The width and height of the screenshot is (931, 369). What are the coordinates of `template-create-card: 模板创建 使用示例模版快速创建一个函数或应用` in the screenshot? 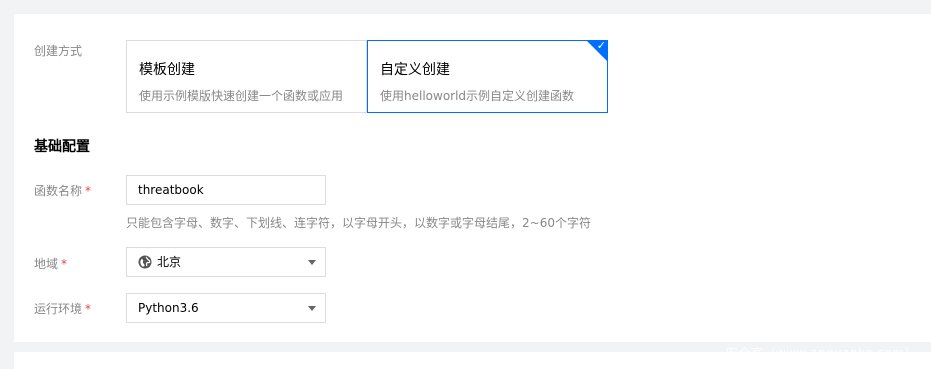 It's located at (246, 76).